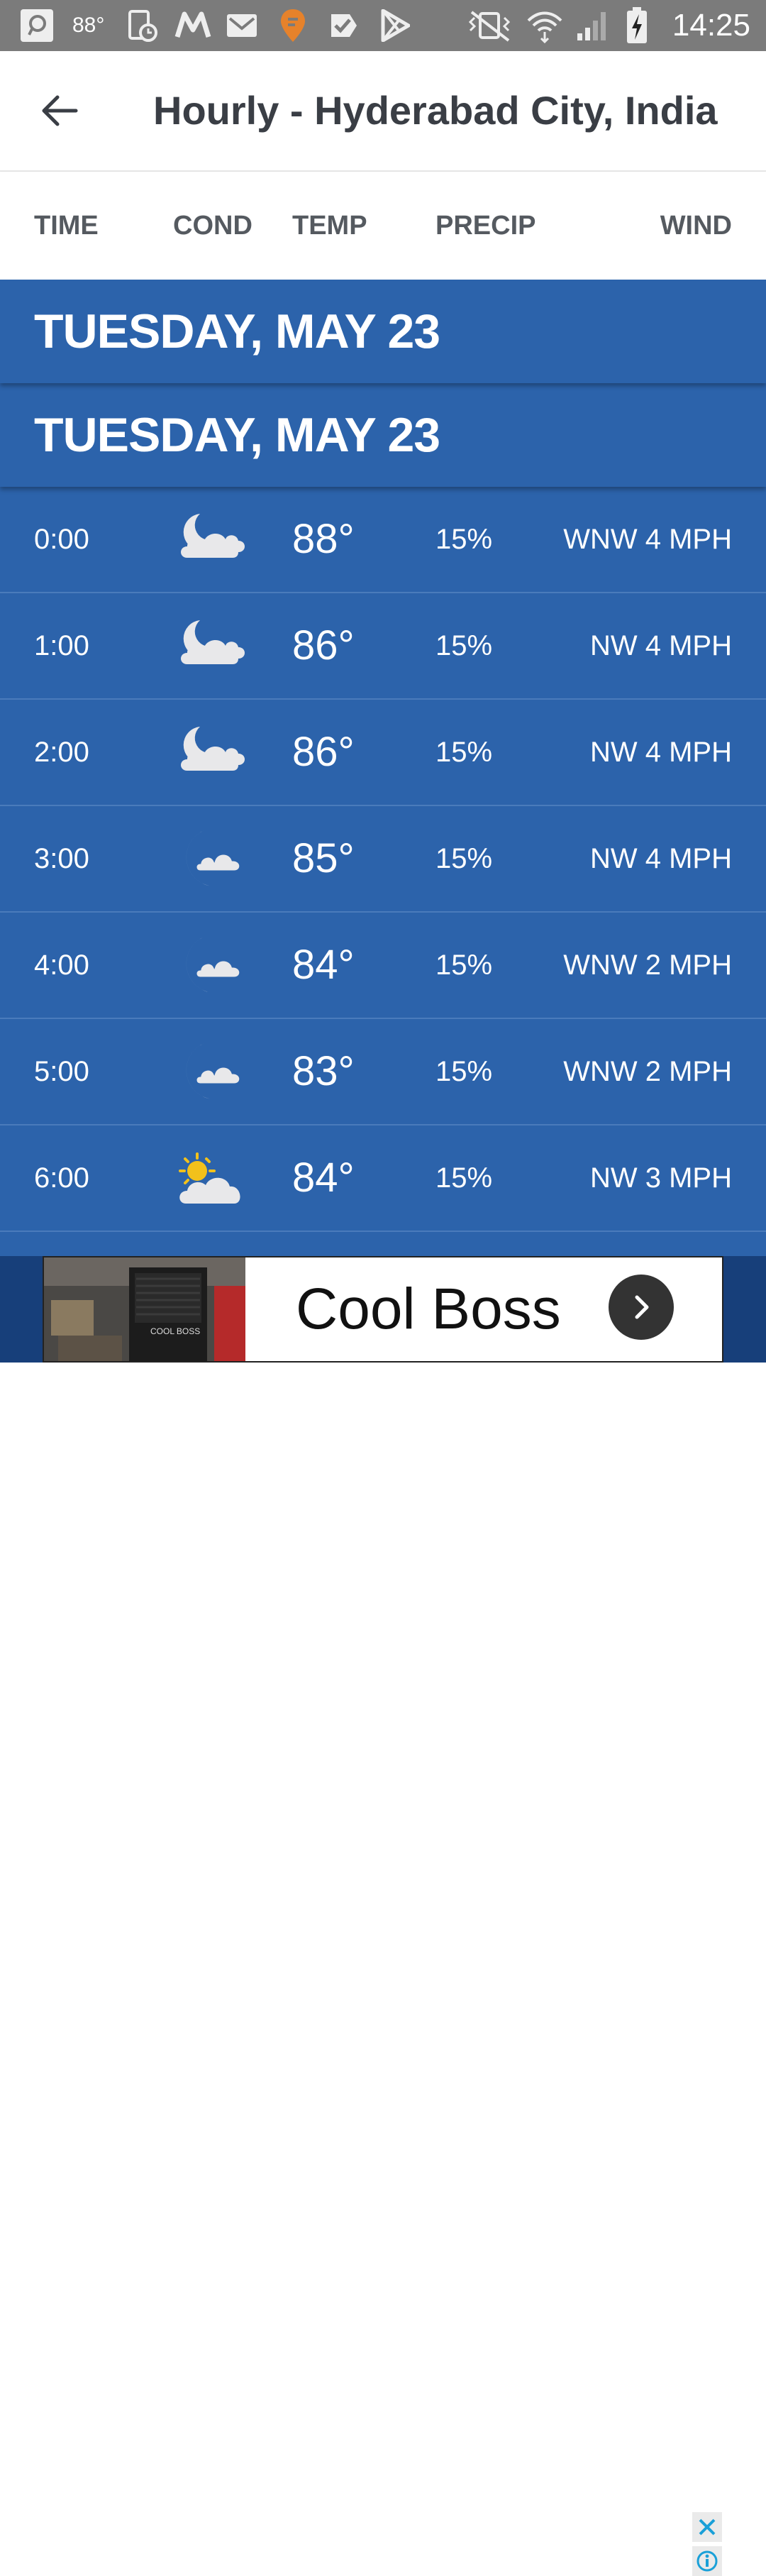  I want to click on app-bar: Hourly - Hyderabad City, India, so click(383, 111).